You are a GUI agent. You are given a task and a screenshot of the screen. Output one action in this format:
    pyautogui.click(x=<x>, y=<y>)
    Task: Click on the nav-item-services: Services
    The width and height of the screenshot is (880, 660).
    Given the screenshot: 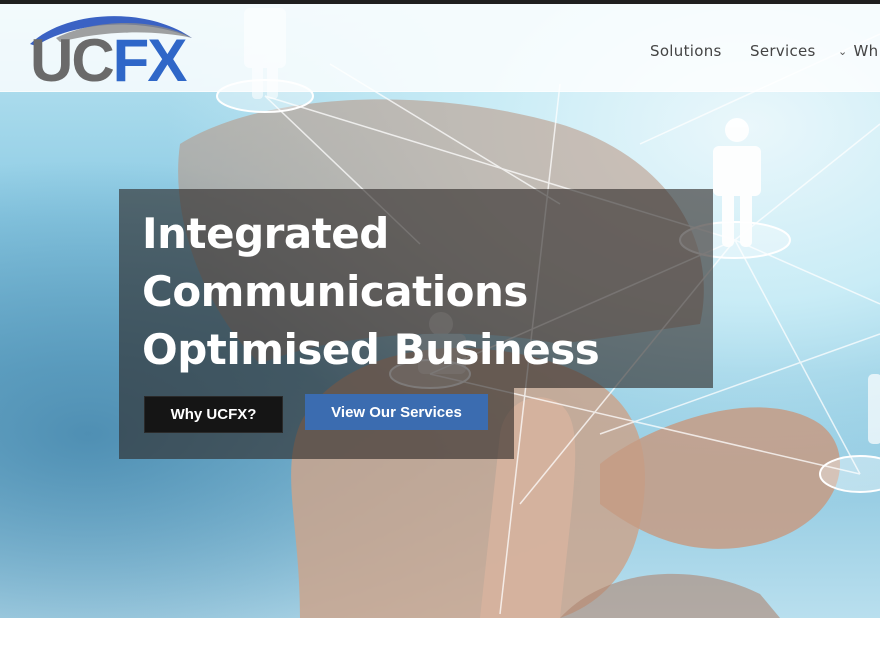 What is the action you would take?
    pyautogui.click(x=783, y=51)
    